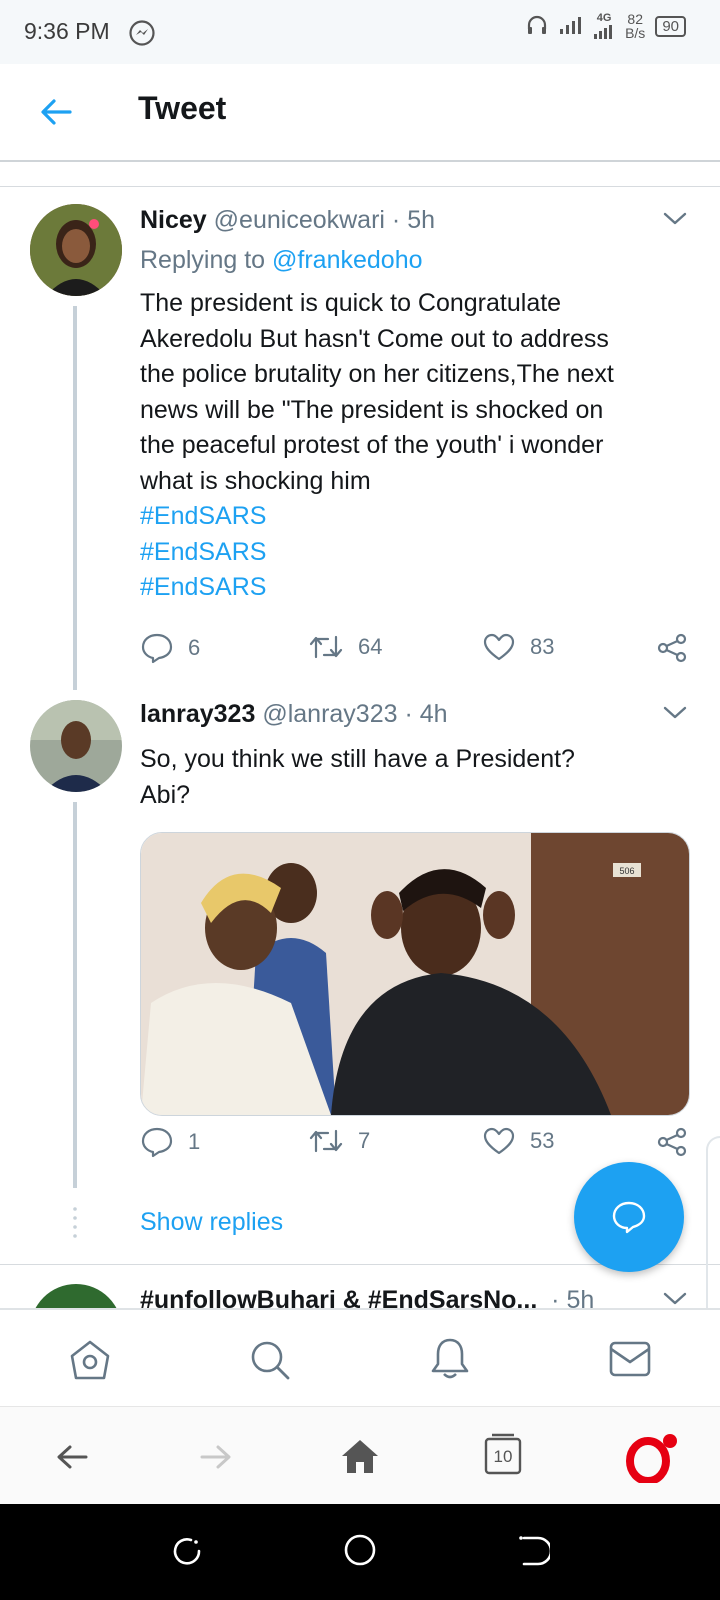  What do you see at coordinates (626, 871) in the screenshot?
I see `door-number-plate: 506` at bounding box center [626, 871].